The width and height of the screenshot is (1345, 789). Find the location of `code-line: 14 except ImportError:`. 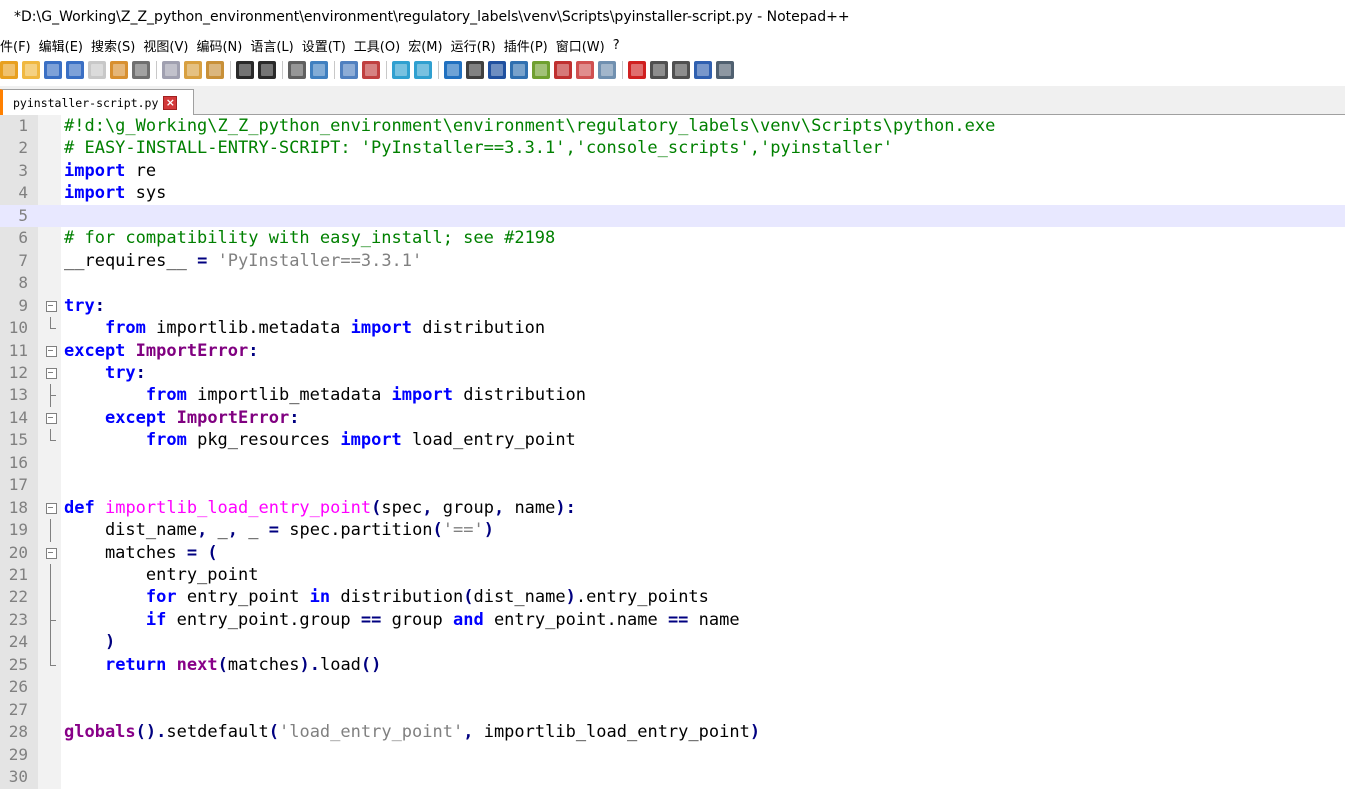

code-line: 14 except ImportError: is located at coordinates (672, 418).